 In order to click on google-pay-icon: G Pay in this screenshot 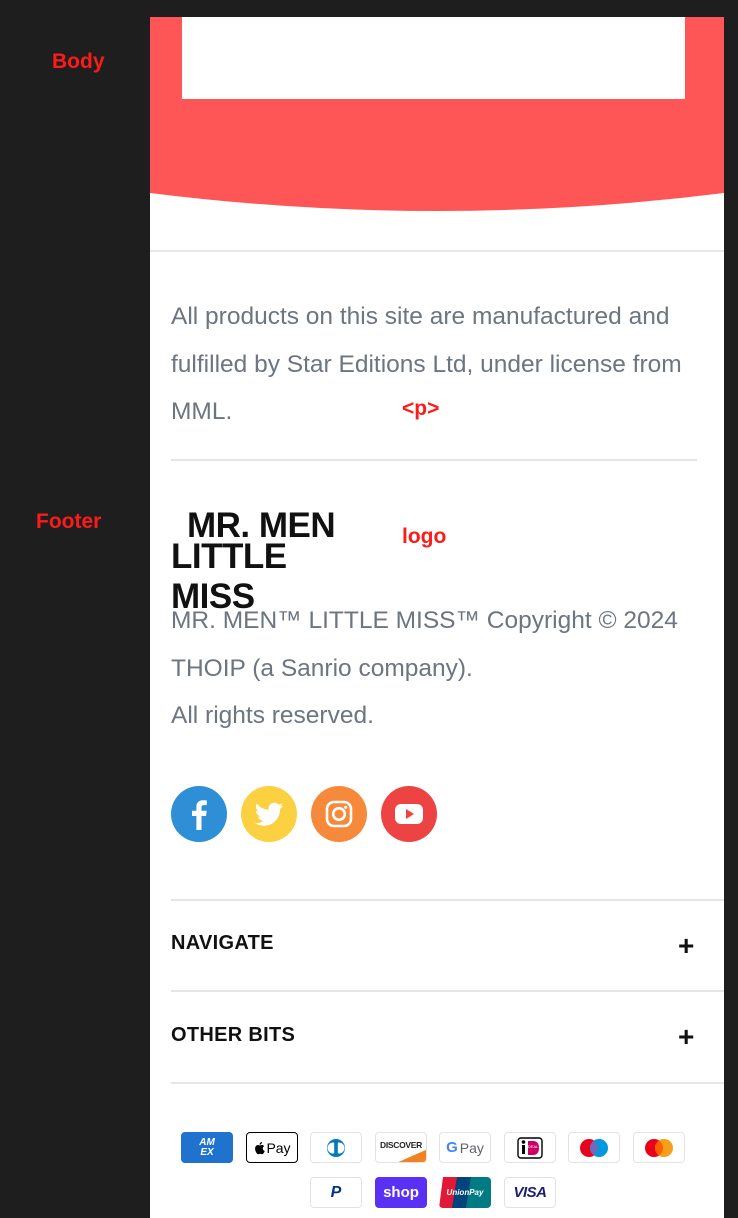, I will do `click(465, 1147)`.